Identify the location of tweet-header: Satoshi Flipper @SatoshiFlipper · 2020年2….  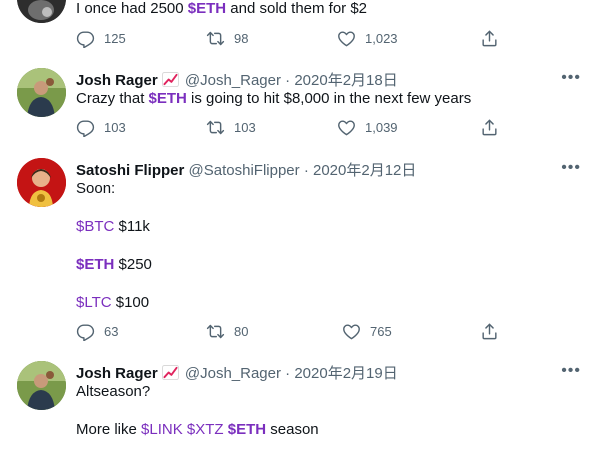
(246, 169).